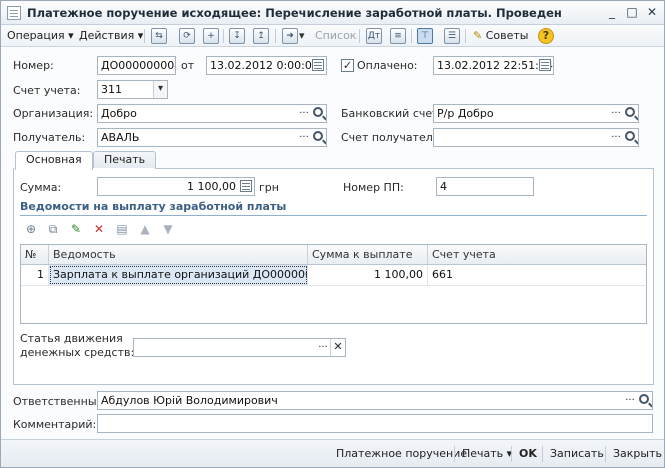 The width and height of the screenshot is (665, 468). I want to click on recipient-value: АВАЛЬ, so click(120, 137).